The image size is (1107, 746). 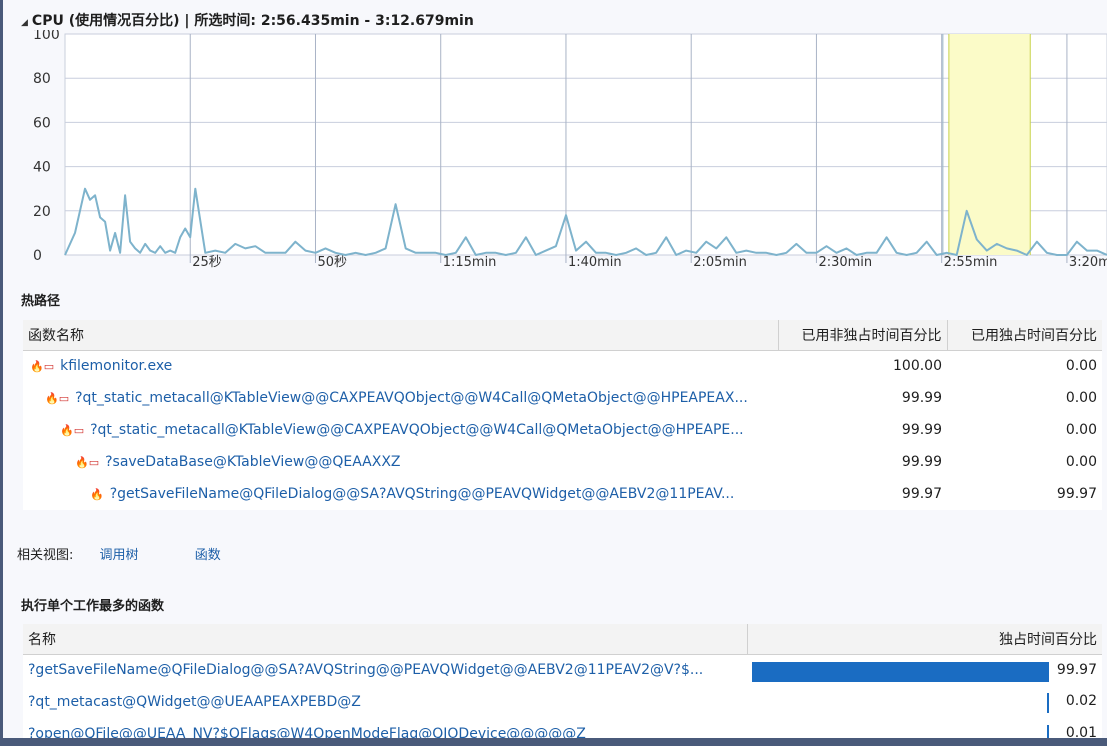 I want to click on function-link: ?qt_metacast@QWidget@@UEAAPEAXPEBD@Z, so click(x=194, y=702).